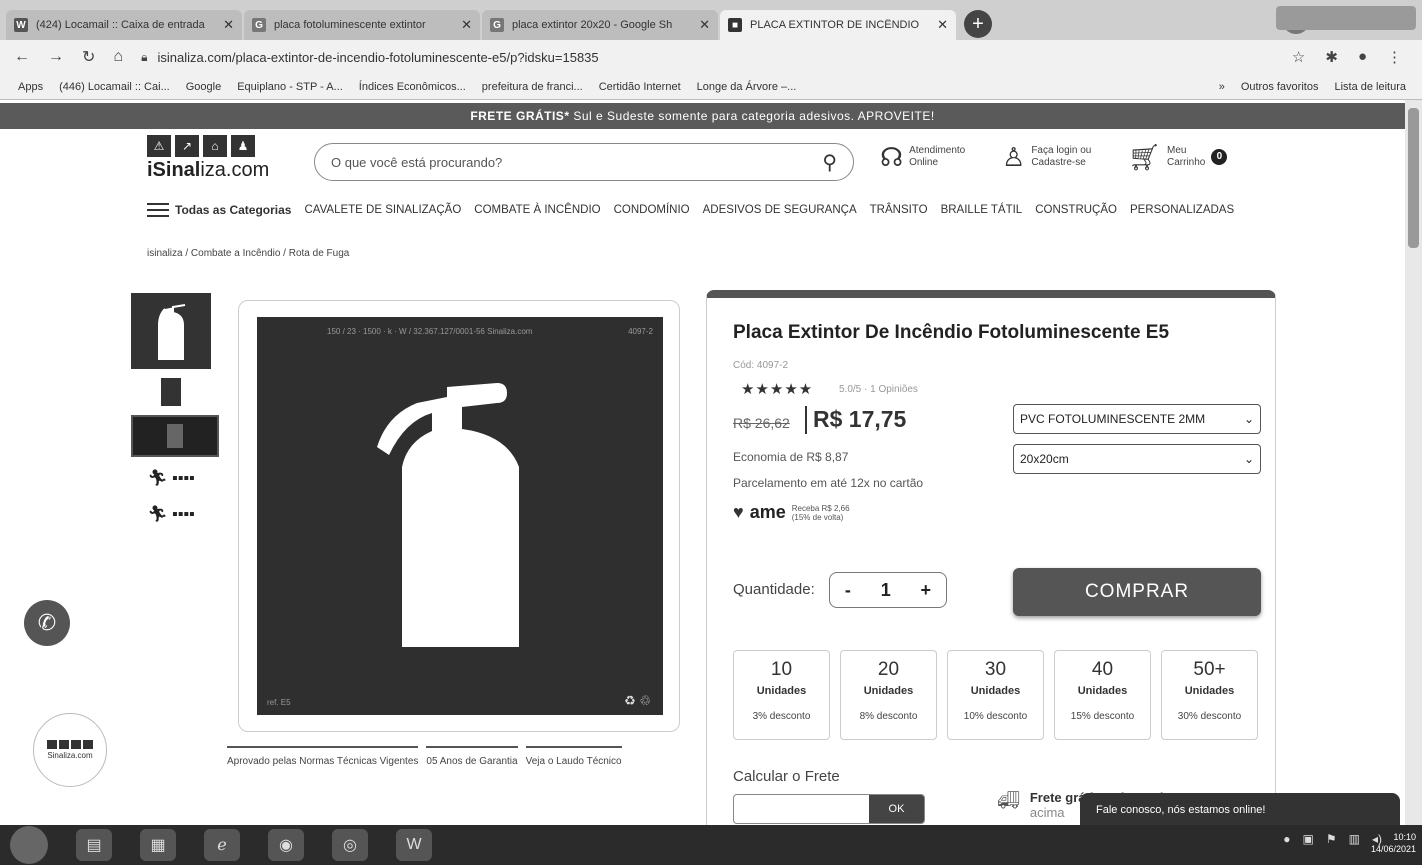  What do you see at coordinates (350, 25) in the screenshot?
I see `tab-title: placa fotoluminescente extintor` at bounding box center [350, 25].